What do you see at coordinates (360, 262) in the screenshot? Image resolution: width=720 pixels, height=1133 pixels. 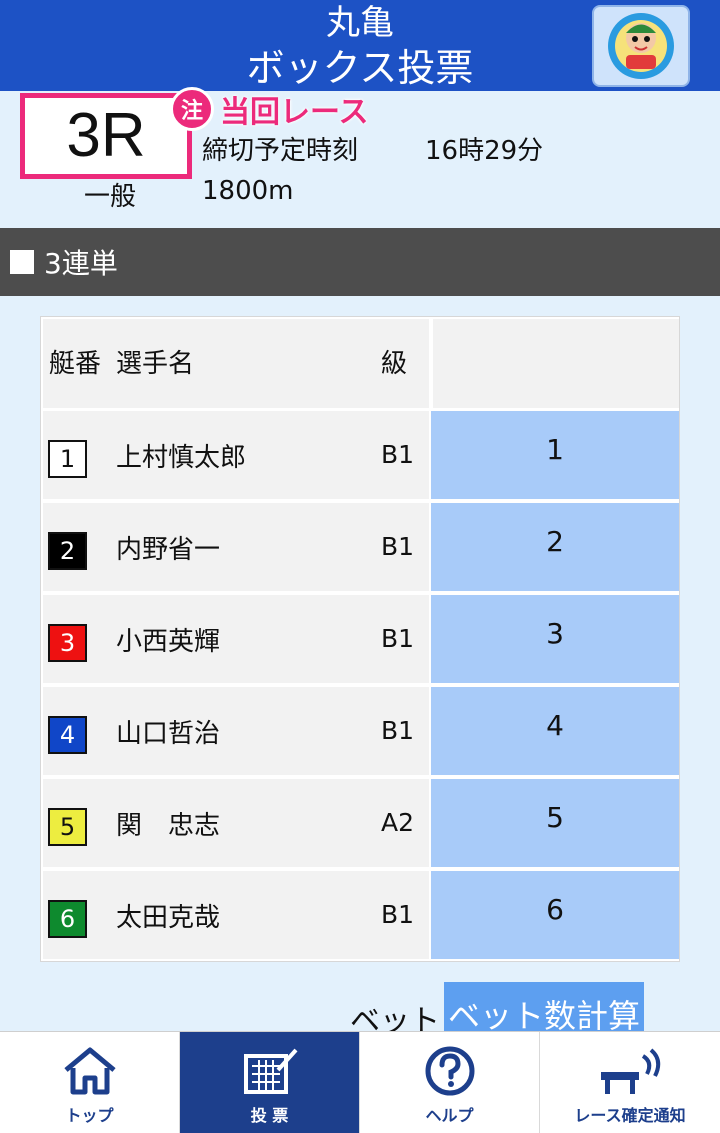 I see `bet-type-bar: 3連単` at bounding box center [360, 262].